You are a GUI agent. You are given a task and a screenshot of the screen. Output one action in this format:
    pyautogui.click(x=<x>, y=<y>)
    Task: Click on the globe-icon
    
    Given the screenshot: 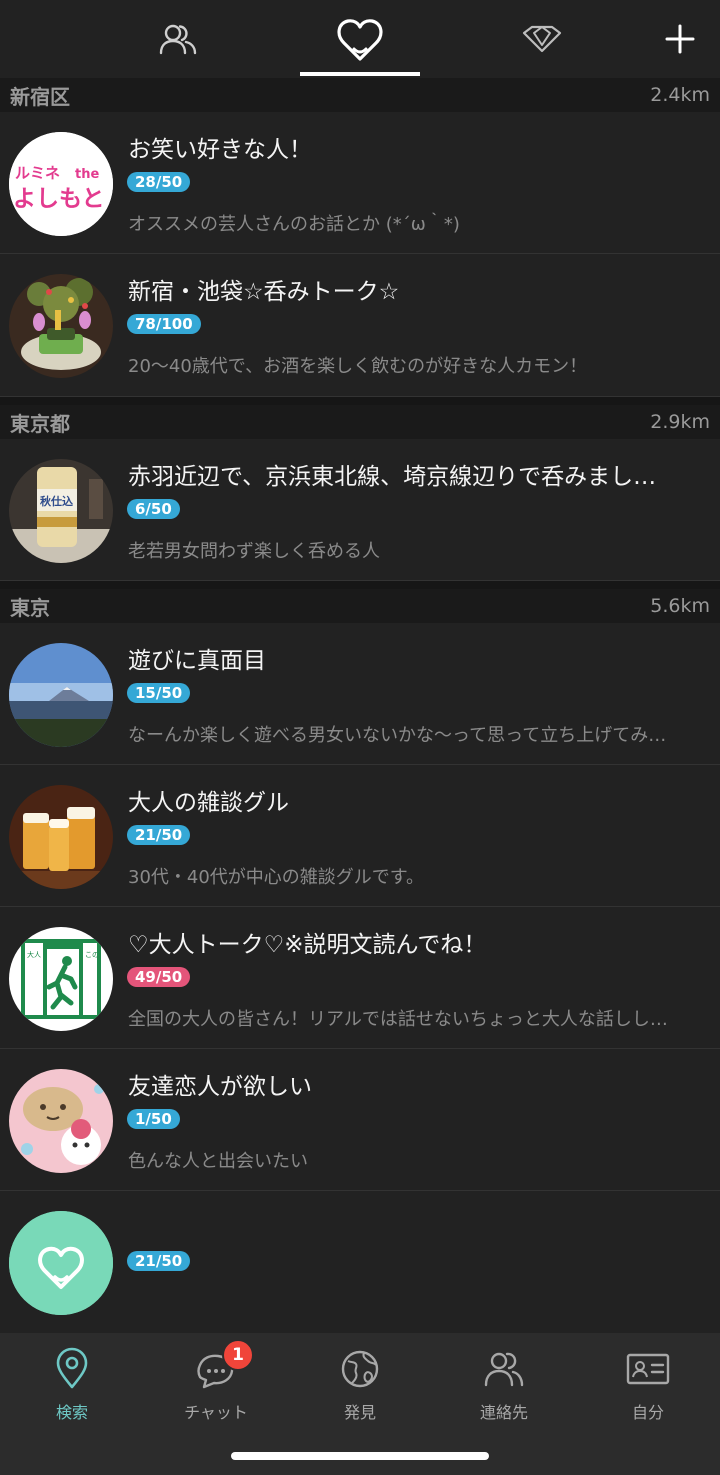 What is the action you would take?
    pyautogui.click(x=360, y=1369)
    